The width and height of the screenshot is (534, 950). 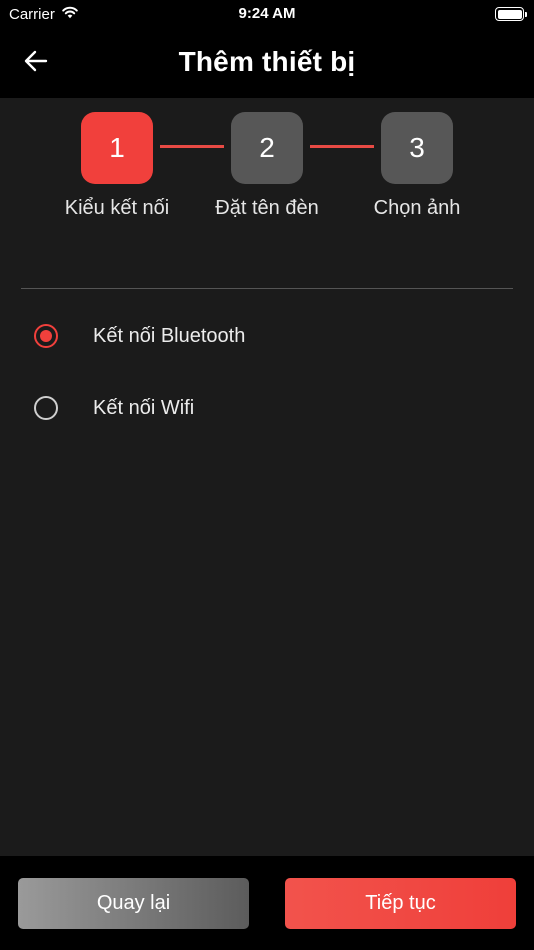 I want to click on radio-selected-icon, so click(x=46, y=336).